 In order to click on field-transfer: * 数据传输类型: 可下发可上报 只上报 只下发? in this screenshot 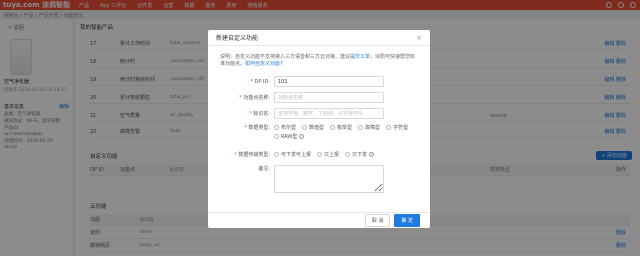, I will do `click(319, 154)`.